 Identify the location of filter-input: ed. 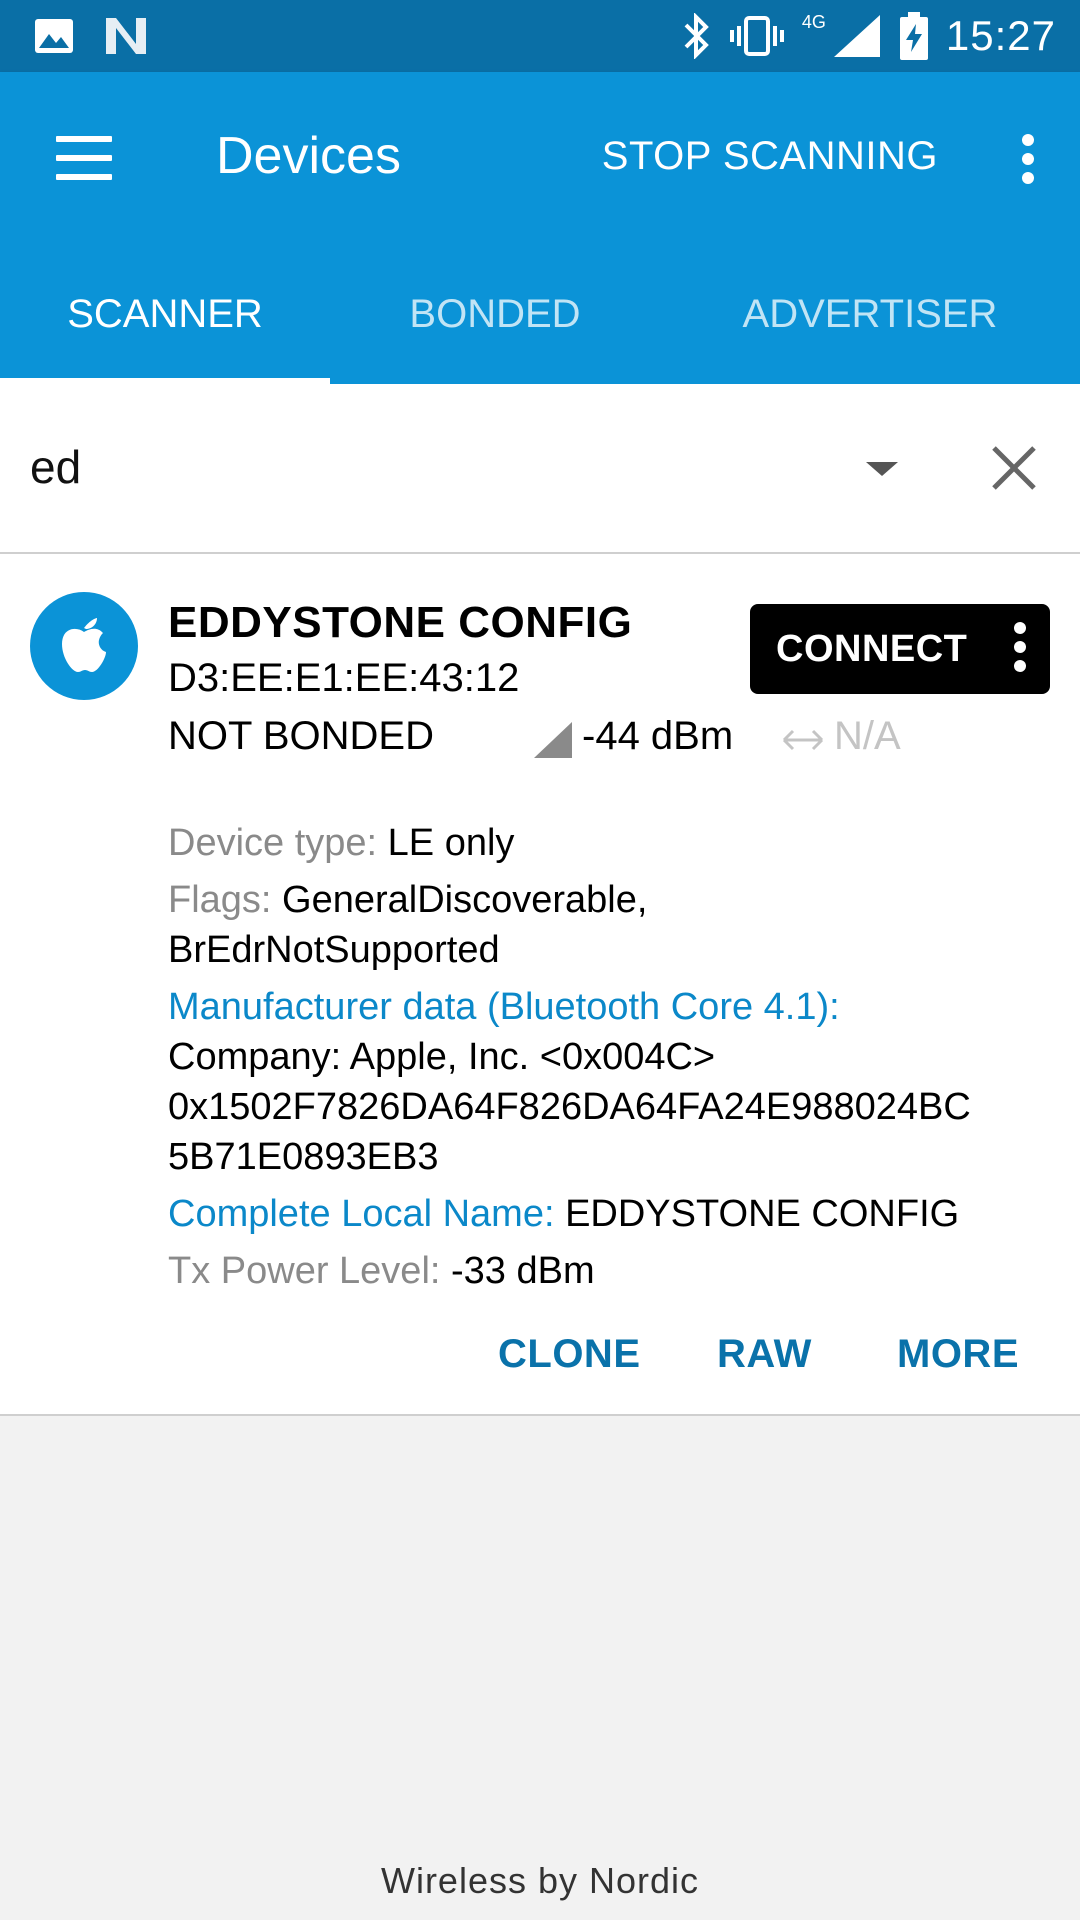
(55, 467).